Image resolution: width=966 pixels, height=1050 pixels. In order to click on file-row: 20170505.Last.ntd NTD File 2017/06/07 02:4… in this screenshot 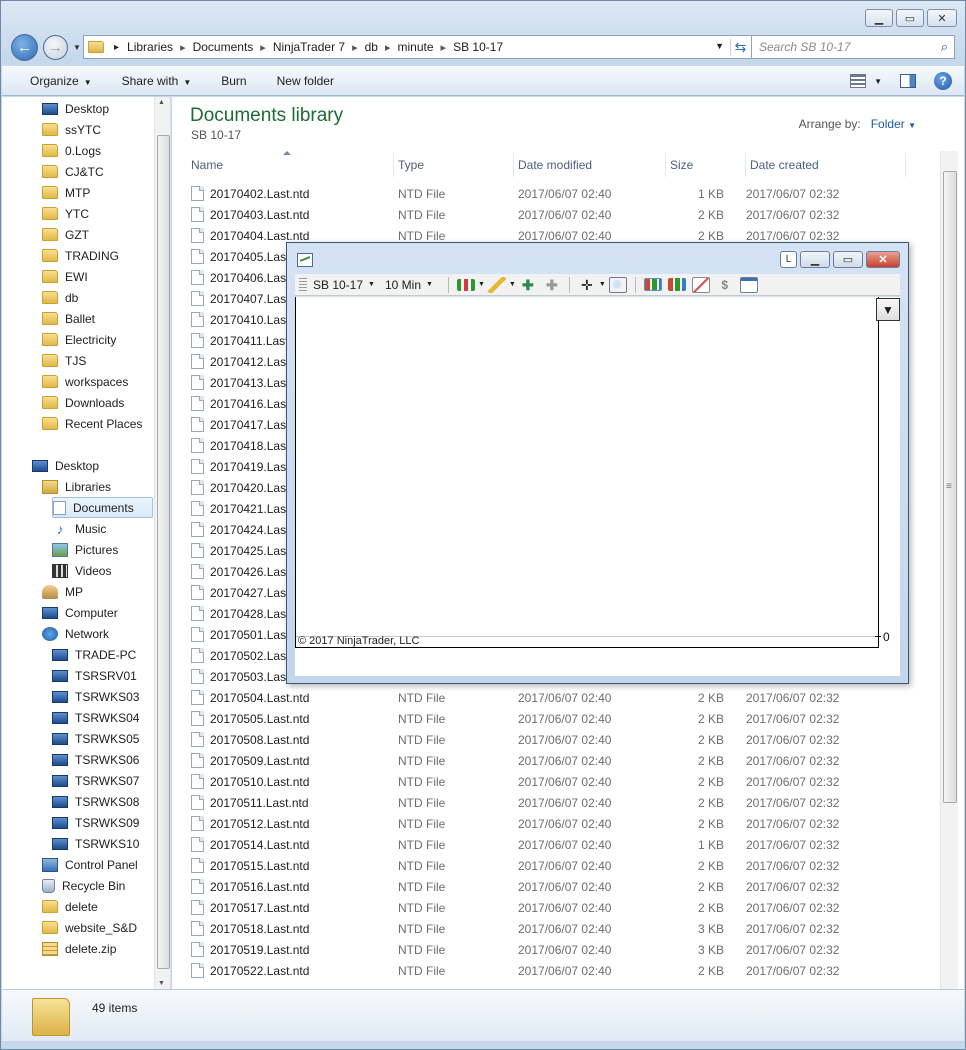, I will do `click(557, 718)`.